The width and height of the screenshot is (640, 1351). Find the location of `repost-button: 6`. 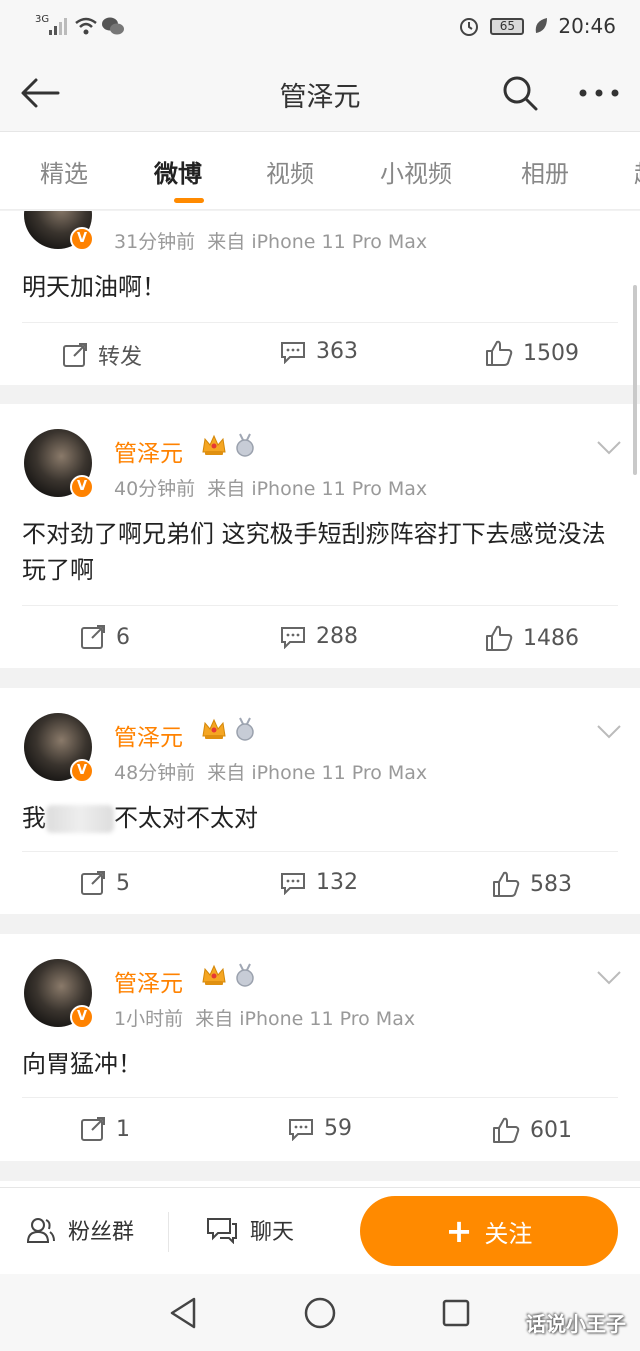

repost-button: 6 is located at coordinates (105, 637).